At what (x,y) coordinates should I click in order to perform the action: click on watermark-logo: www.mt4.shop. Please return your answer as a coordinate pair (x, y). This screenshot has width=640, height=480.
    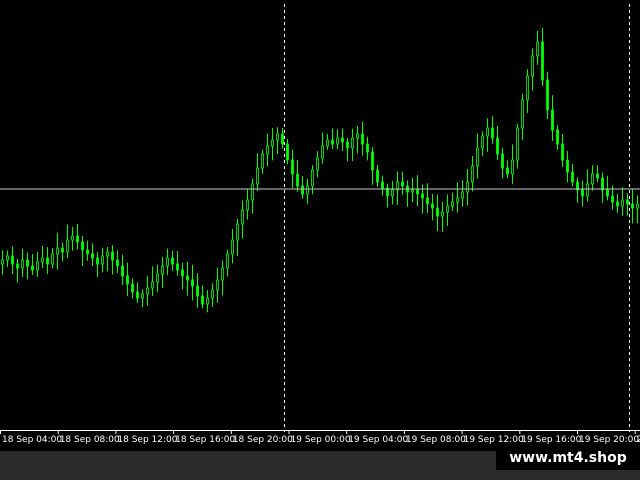
    Looking at the image, I should click on (568, 458).